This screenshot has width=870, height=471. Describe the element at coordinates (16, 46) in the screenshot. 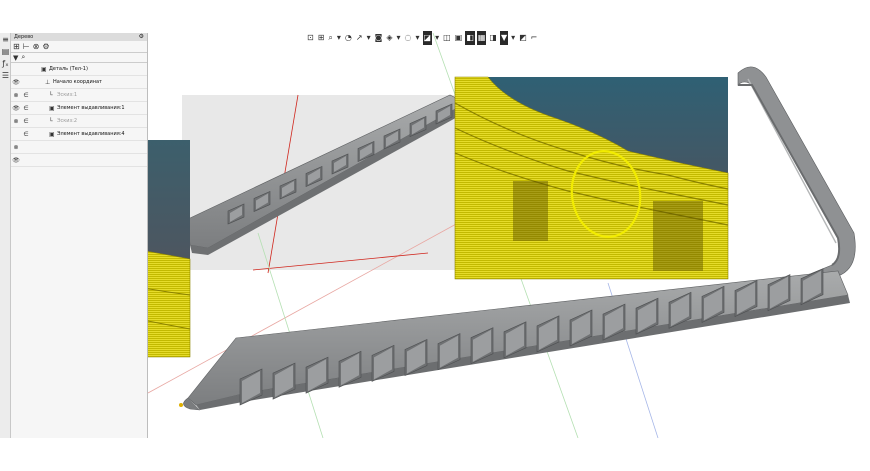

I see `tree-structure-icon: ⊞` at that location.